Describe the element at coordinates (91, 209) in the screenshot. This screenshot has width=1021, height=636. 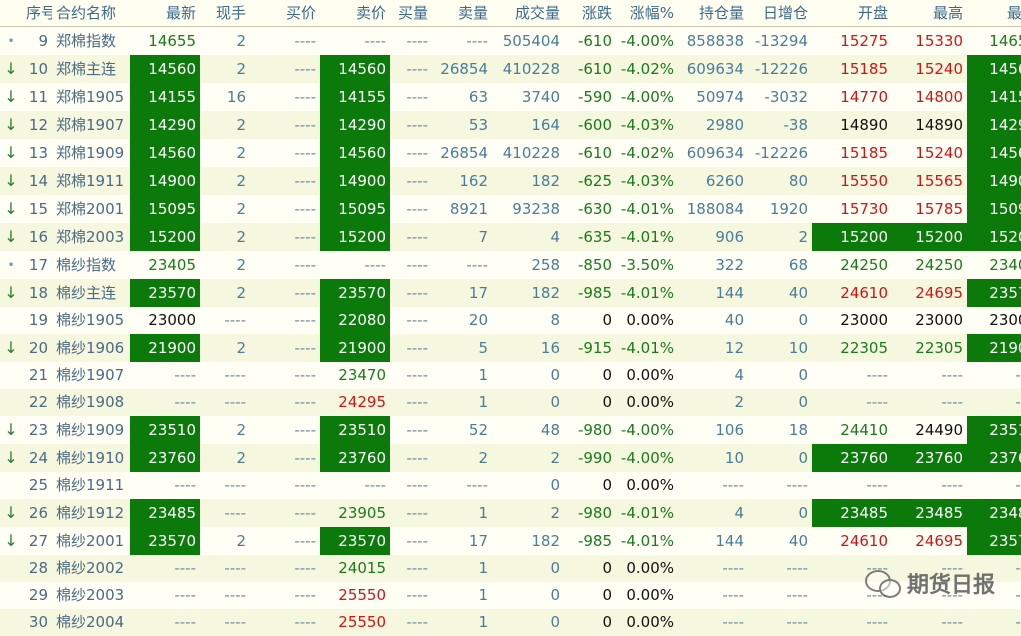
I see `cell-name: 郑棉2001` at that location.